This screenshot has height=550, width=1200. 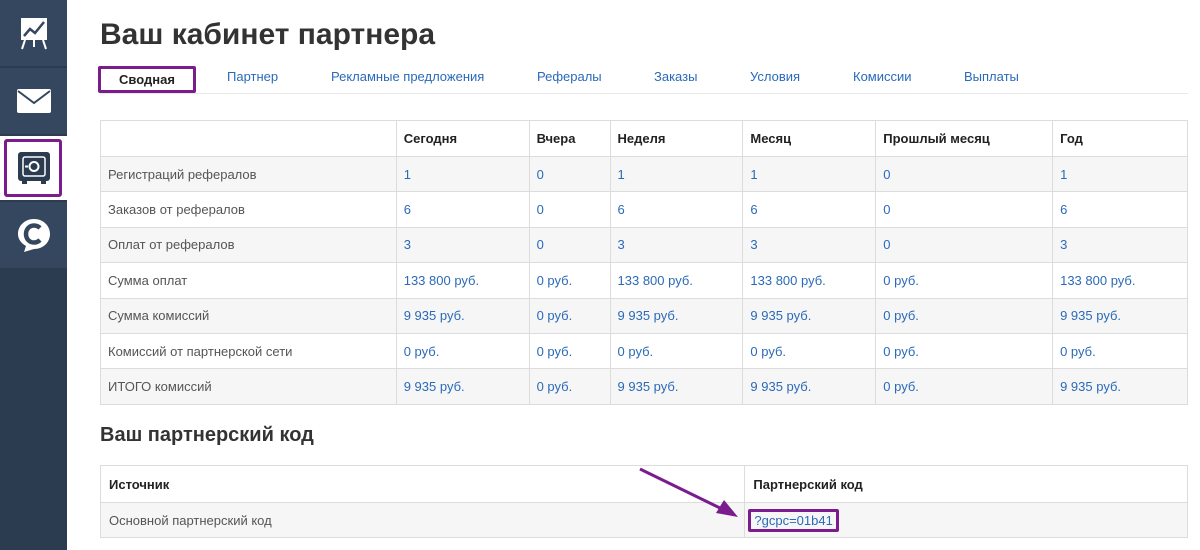 What do you see at coordinates (569, 76) in the screenshot?
I see `tab-referrals: Рефералы` at bounding box center [569, 76].